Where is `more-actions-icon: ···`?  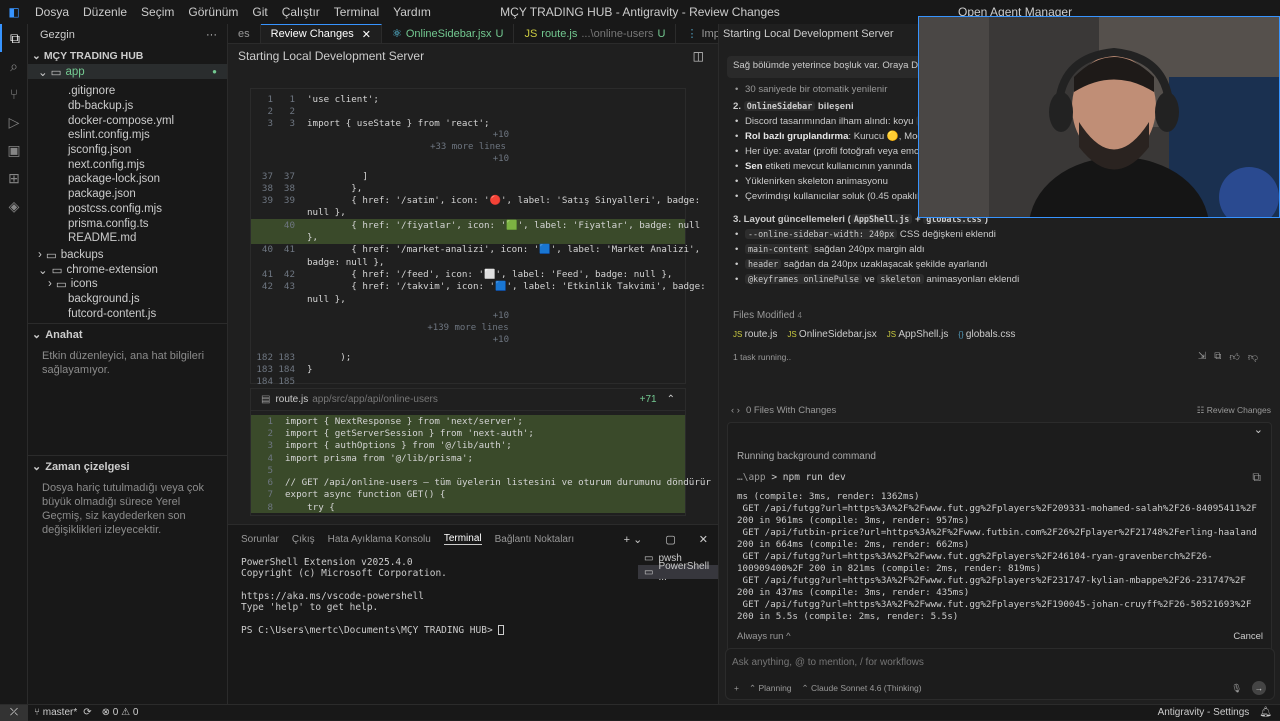 more-actions-icon: ··· is located at coordinates (211, 35).